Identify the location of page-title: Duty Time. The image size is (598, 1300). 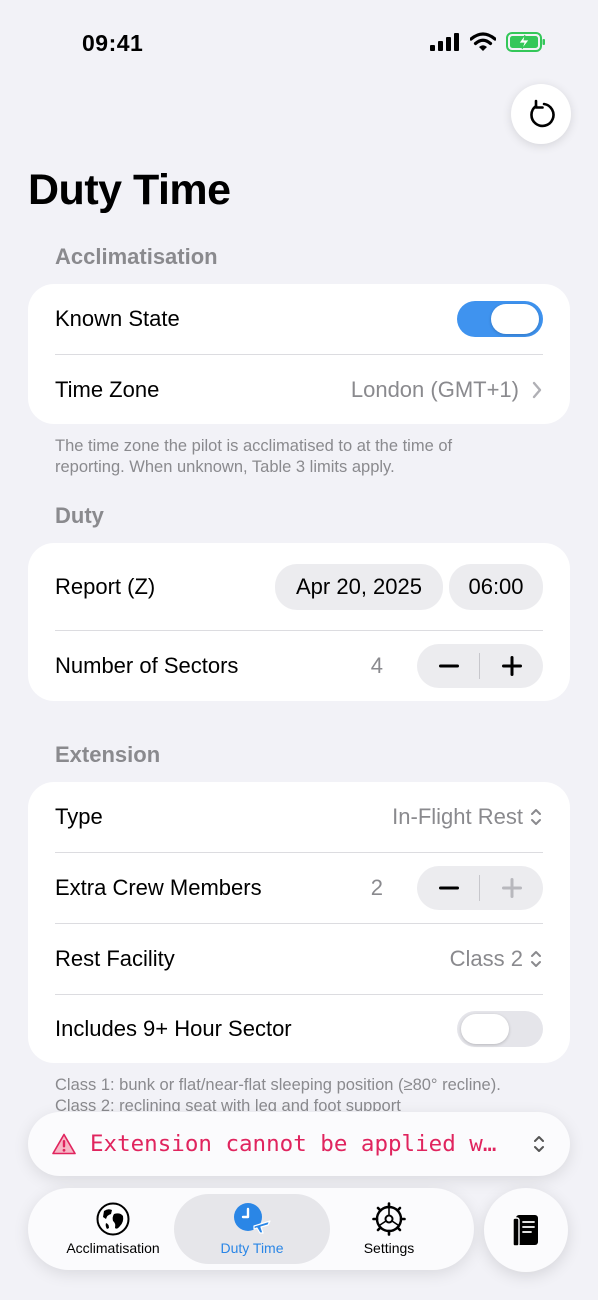
(129, 190).